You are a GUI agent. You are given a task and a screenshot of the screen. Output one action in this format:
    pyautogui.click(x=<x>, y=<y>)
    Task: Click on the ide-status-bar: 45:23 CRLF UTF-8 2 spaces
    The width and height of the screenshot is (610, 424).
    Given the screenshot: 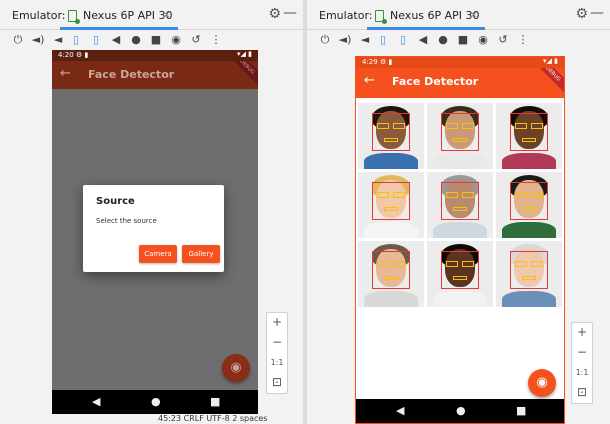 What is the action you would take?
    pyautogui.click(x=213, y=418)
    